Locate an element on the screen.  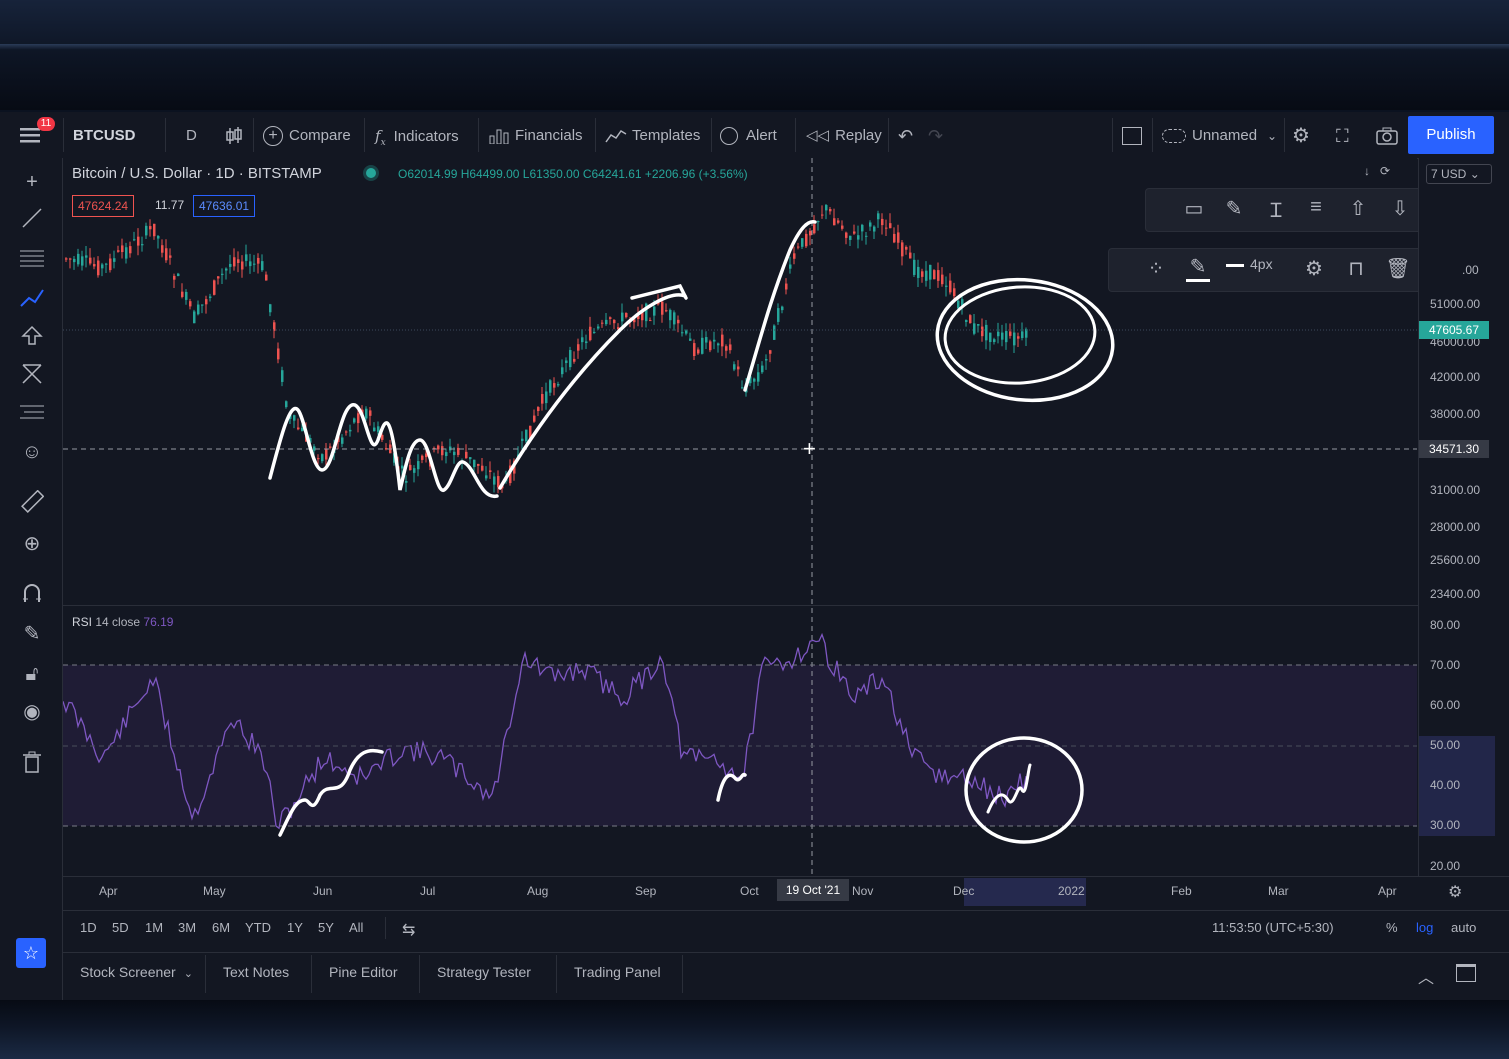
arrow-down-button: ⇩ is located at coordinates (1400, 208).